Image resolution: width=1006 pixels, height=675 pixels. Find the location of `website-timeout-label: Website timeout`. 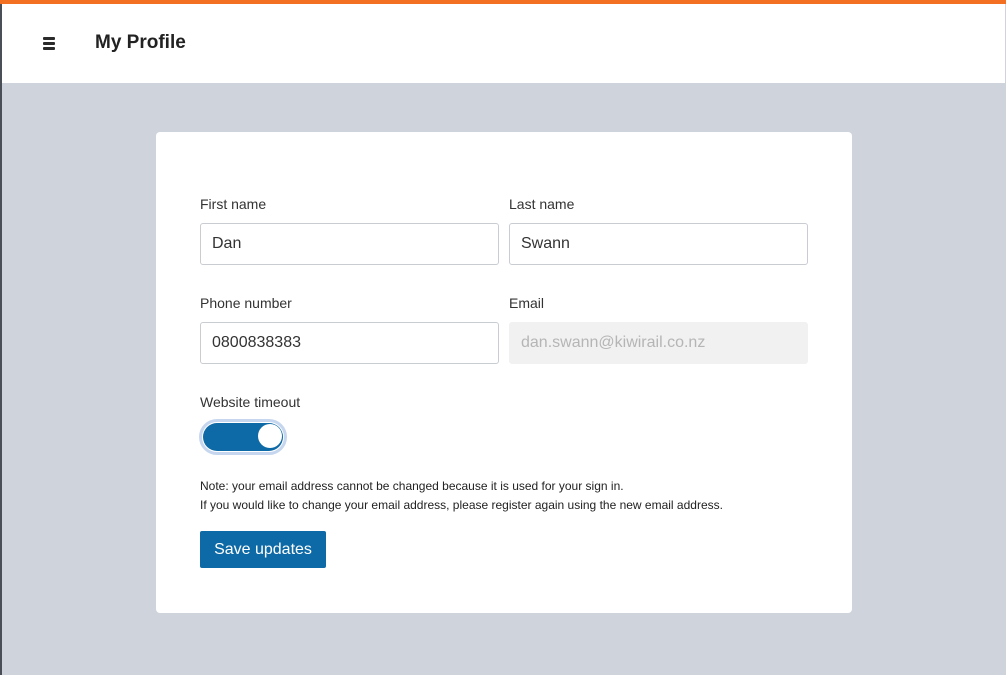

website-timeout-label: Website timeout is located at coordinates (250, 402).